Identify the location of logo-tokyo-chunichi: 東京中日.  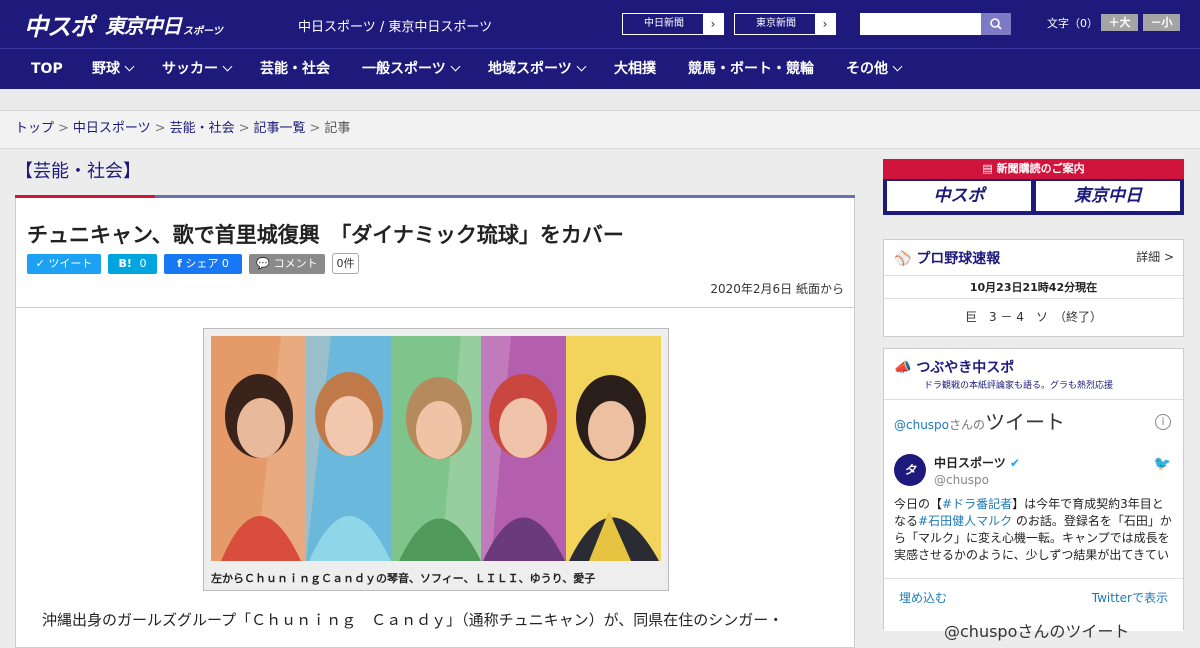
(143, 25).